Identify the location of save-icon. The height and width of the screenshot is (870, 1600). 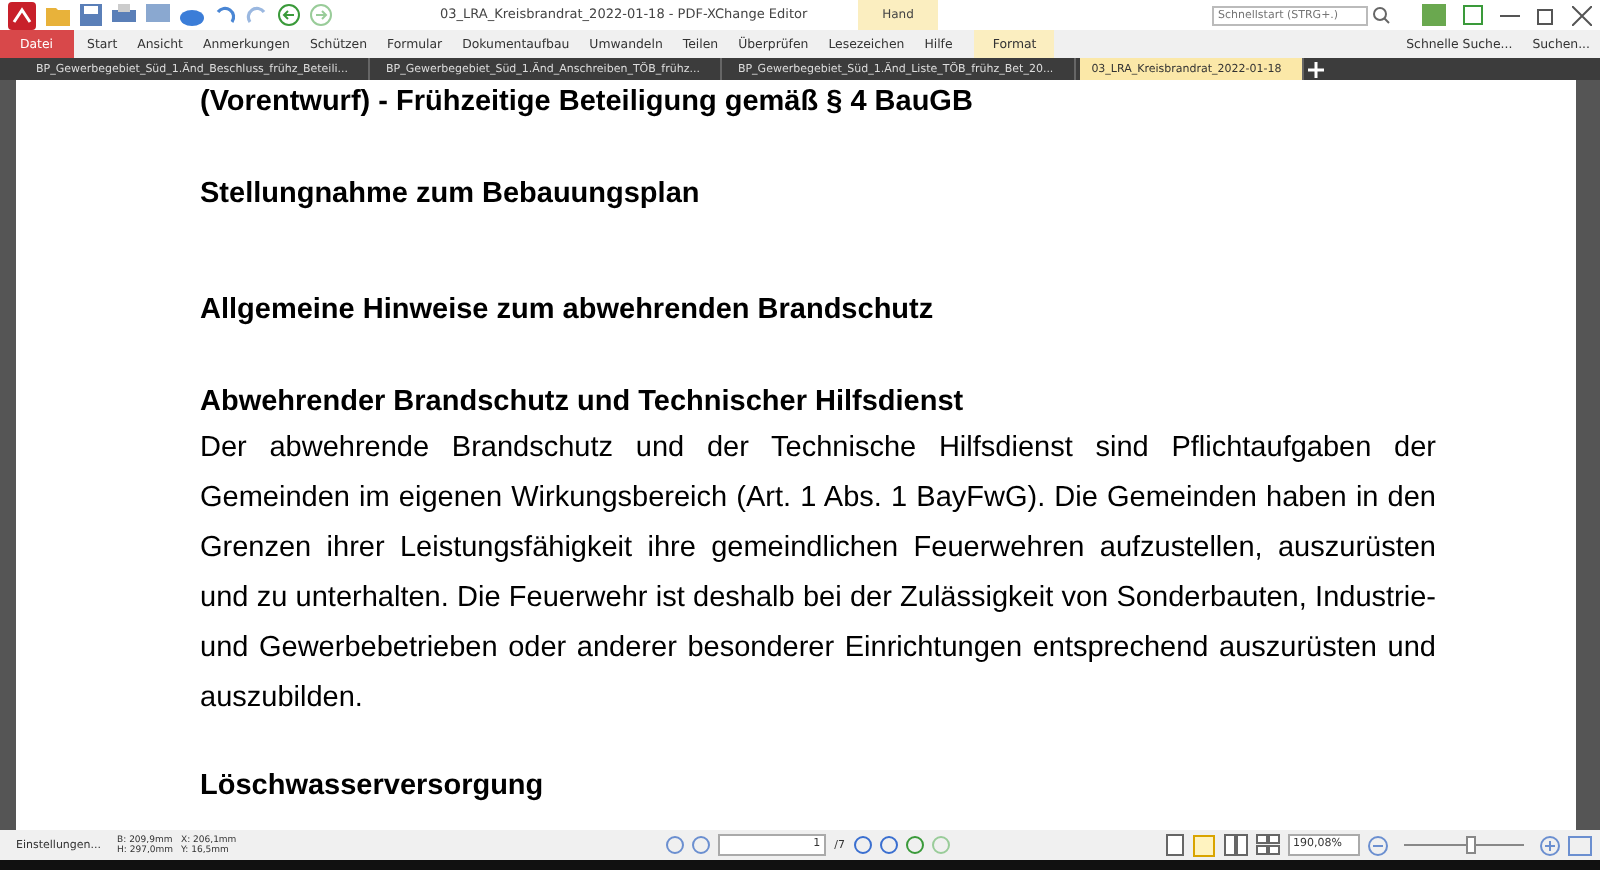
(91, 15).